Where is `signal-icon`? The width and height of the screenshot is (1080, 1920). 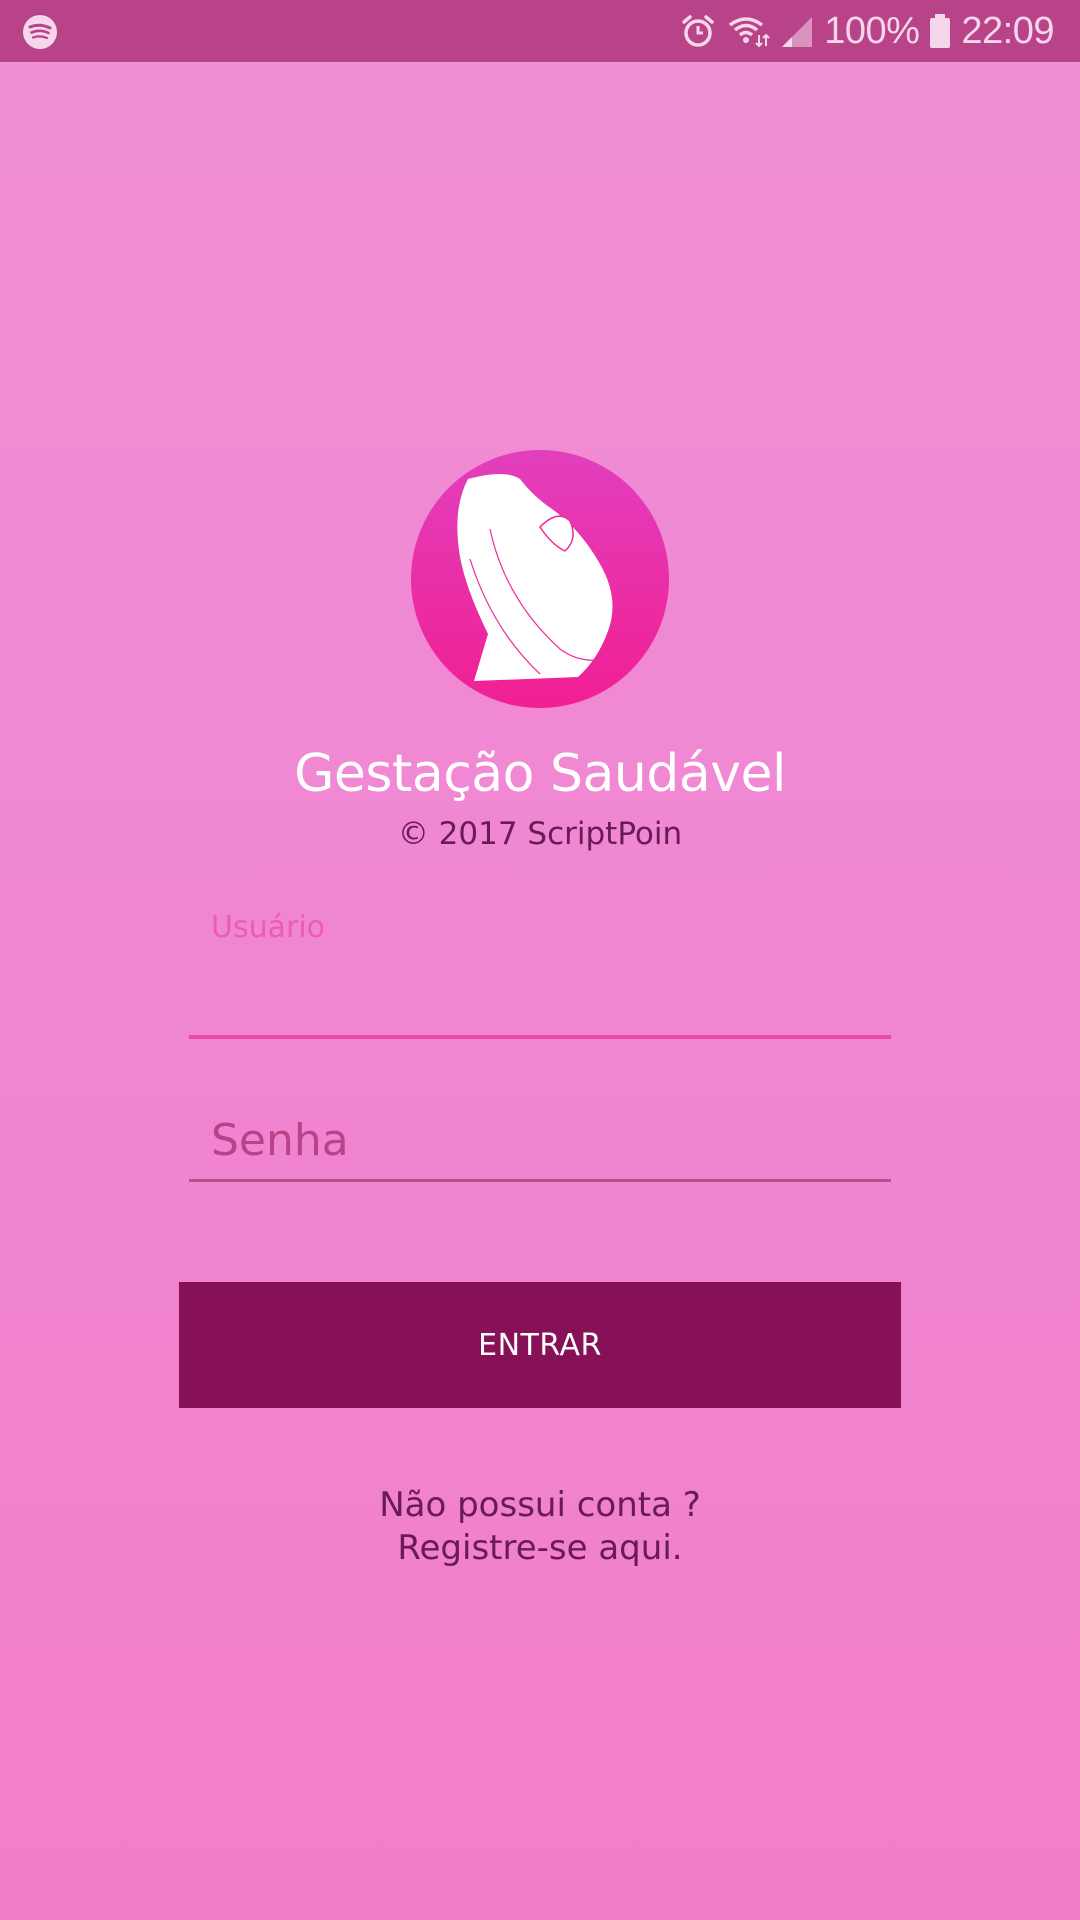
signal-icon is located at coordinates (797, 31).